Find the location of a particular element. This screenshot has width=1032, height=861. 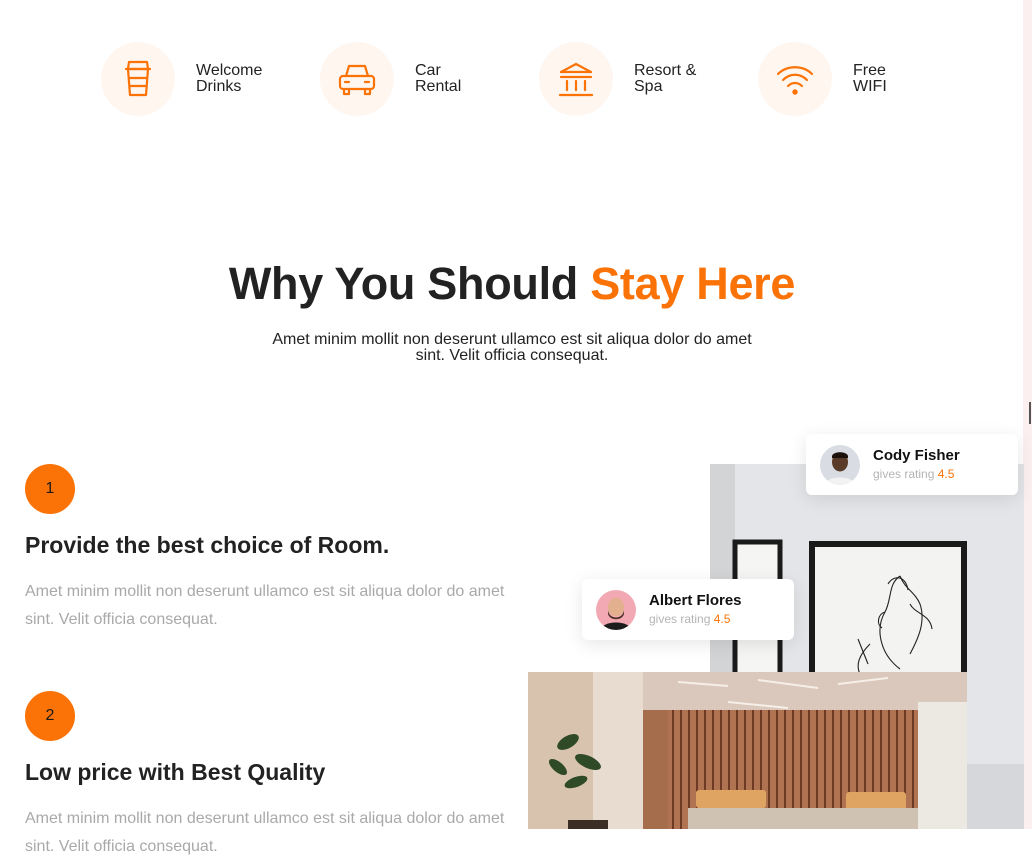

review-card: Cody Fisher gives rating 4.5 is located at coordinates (912, 464).